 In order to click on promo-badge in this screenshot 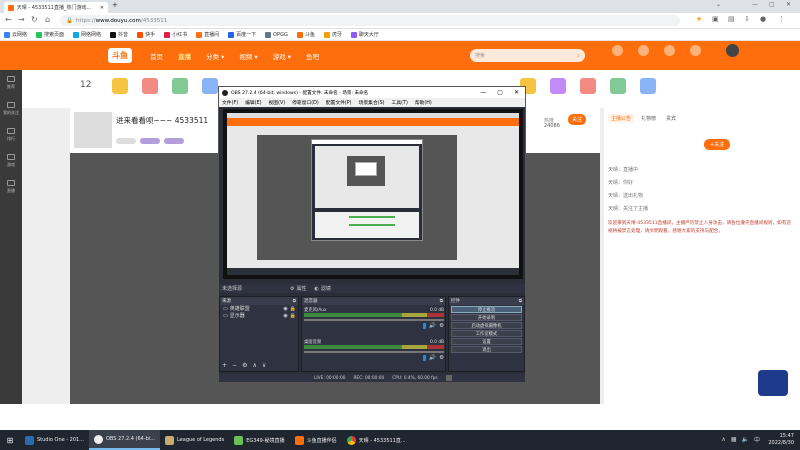, I will do `click(773, 383)`.